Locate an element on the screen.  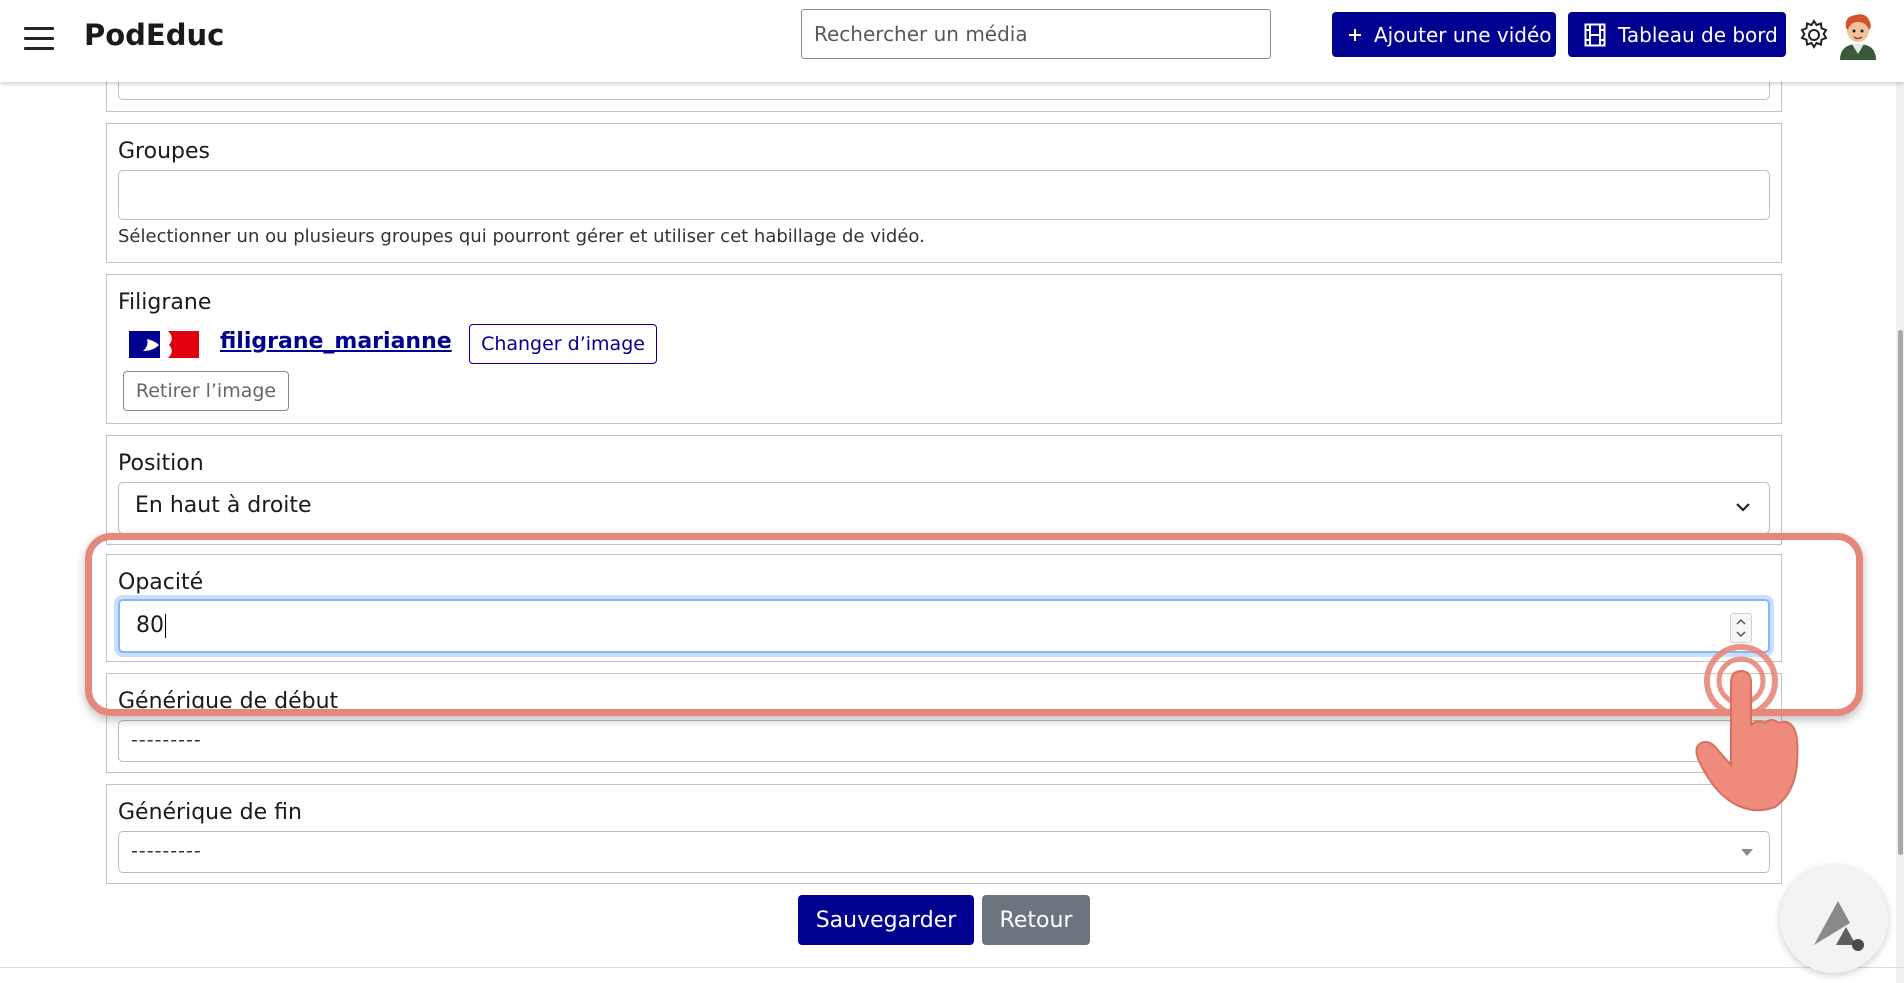
opacite-label: Opacité is located at coordinates (161, 582).